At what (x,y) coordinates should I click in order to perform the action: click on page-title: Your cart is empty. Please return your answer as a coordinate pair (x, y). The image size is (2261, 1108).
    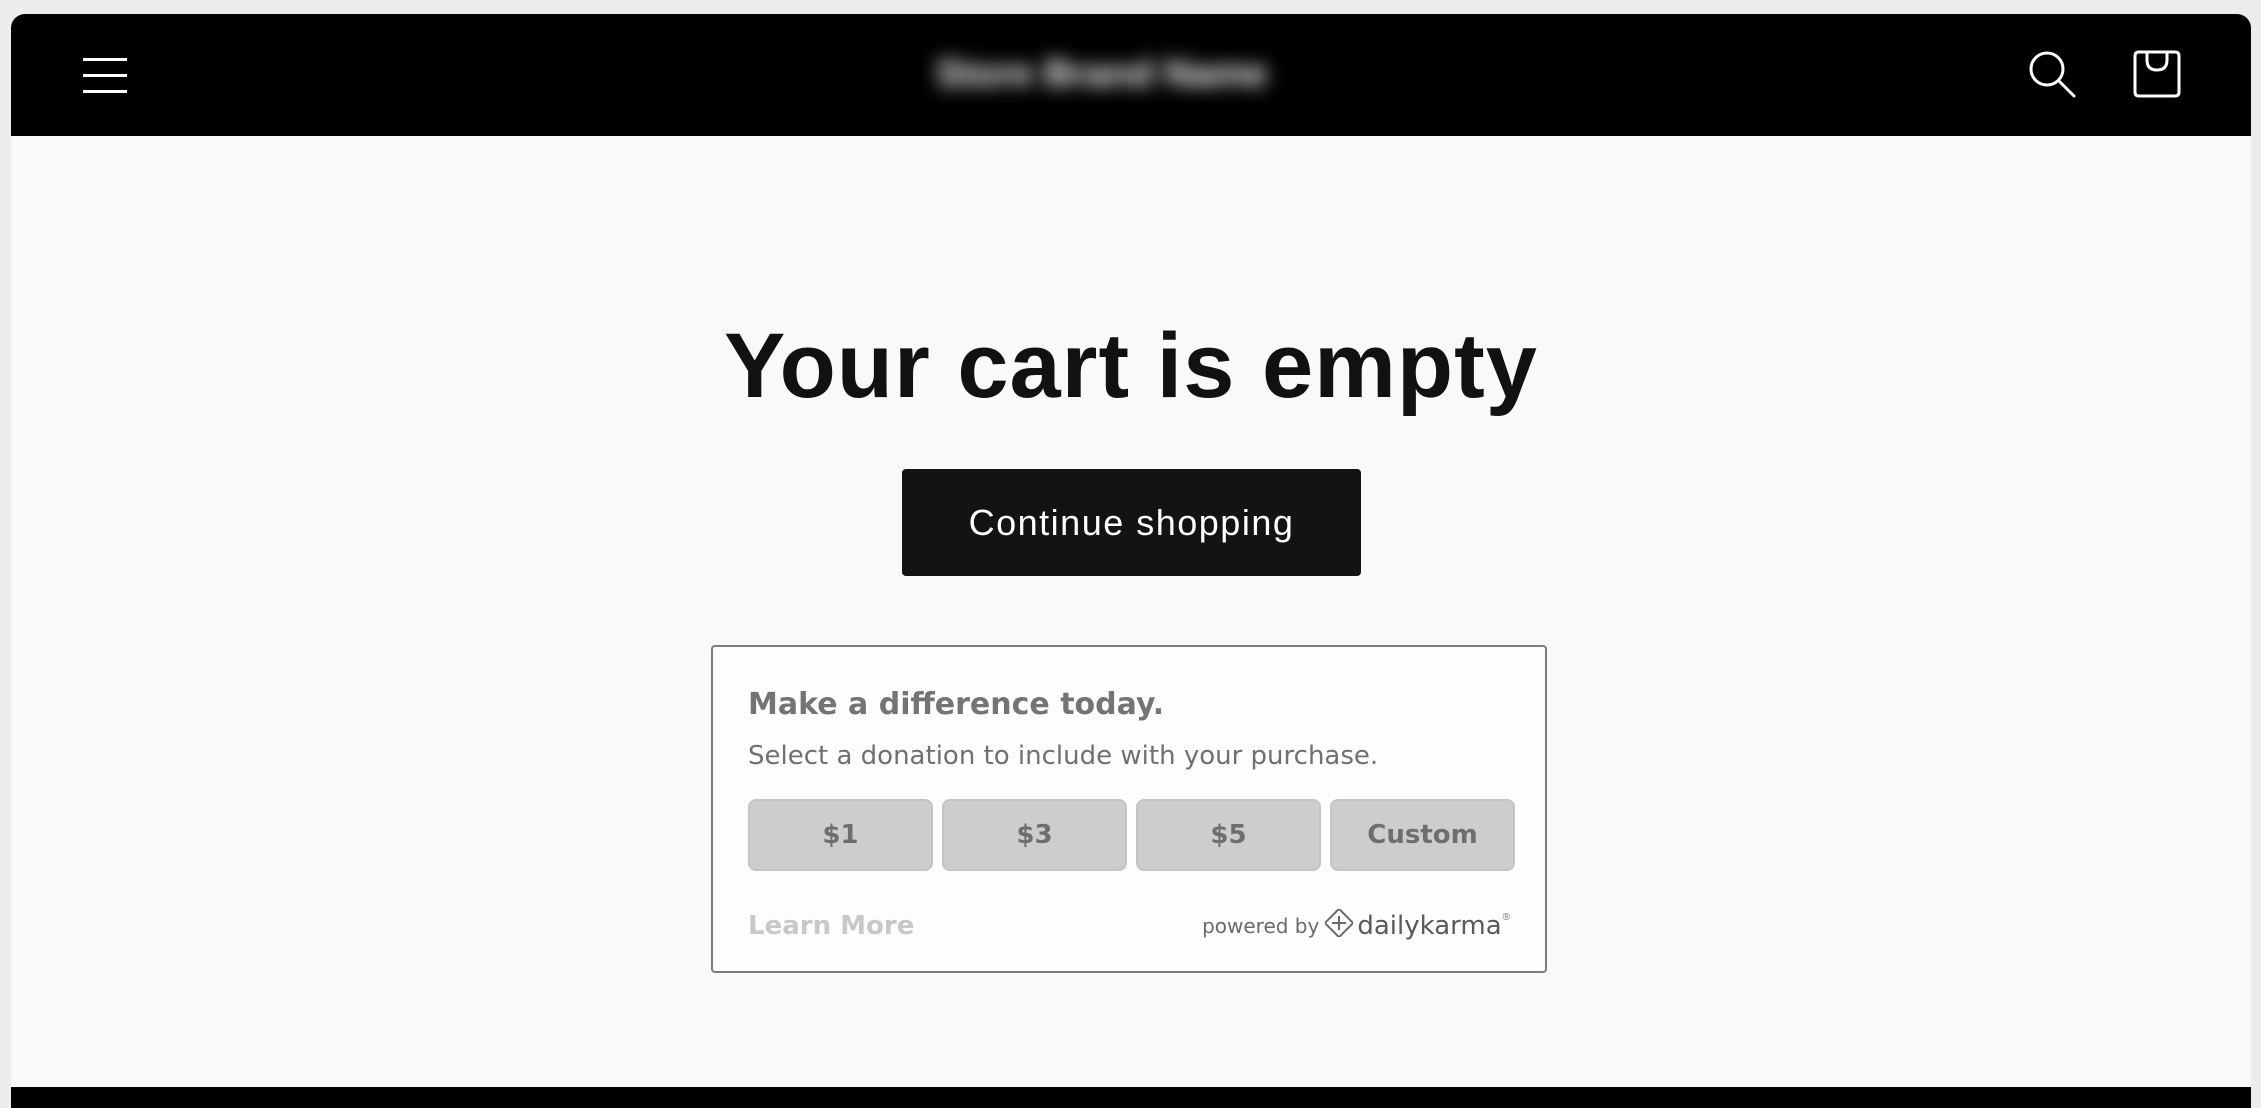
    Looking at the image, I should click on (1131, 366).